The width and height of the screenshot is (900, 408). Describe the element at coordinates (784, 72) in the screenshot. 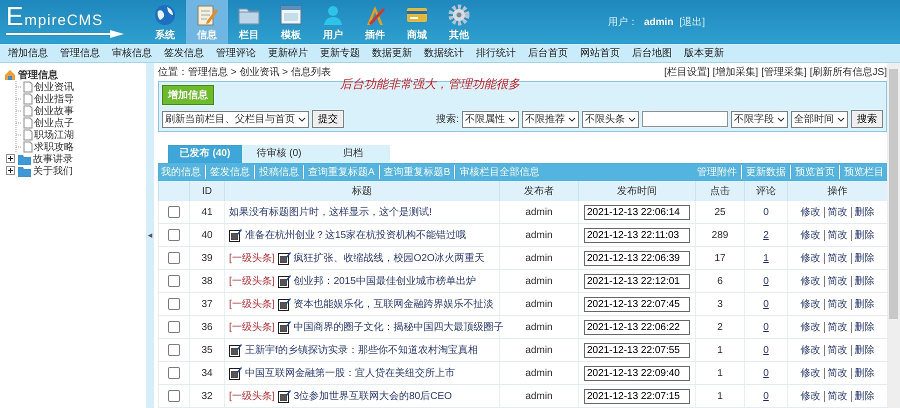

I see `top-link: [管理采集]` at that location.